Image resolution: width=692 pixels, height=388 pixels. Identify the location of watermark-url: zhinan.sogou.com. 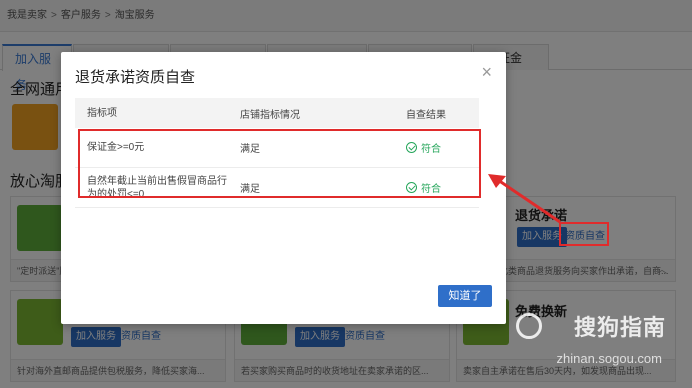
(609, 358).